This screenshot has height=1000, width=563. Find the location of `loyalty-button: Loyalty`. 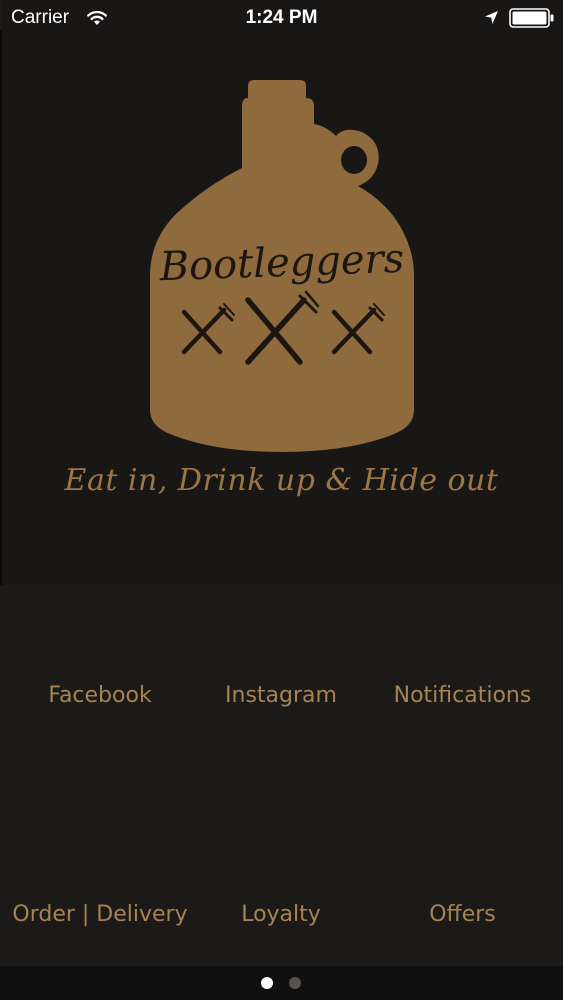

loyalty-button: Loyalty is located at coordinates (281, 914).